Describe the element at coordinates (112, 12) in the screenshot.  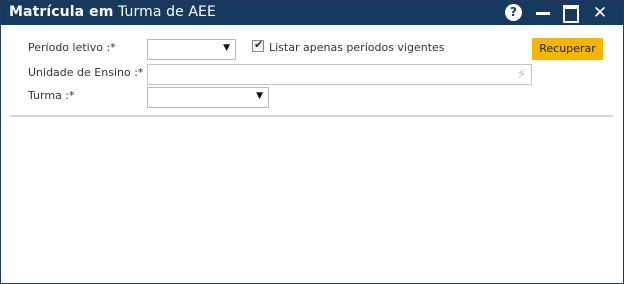
I see `window-title: Matrícula em Turma de AEE` at that location.